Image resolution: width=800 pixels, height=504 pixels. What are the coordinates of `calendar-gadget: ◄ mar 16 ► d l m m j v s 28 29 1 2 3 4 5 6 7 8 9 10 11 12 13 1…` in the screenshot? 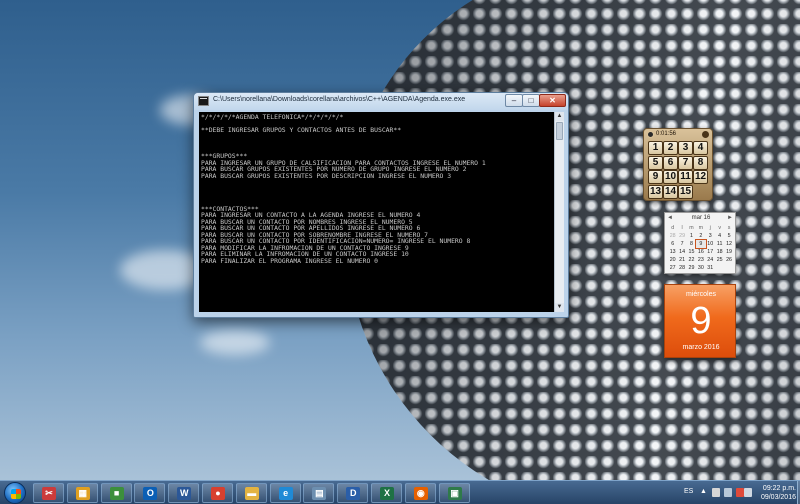 It's located at (700, 285).